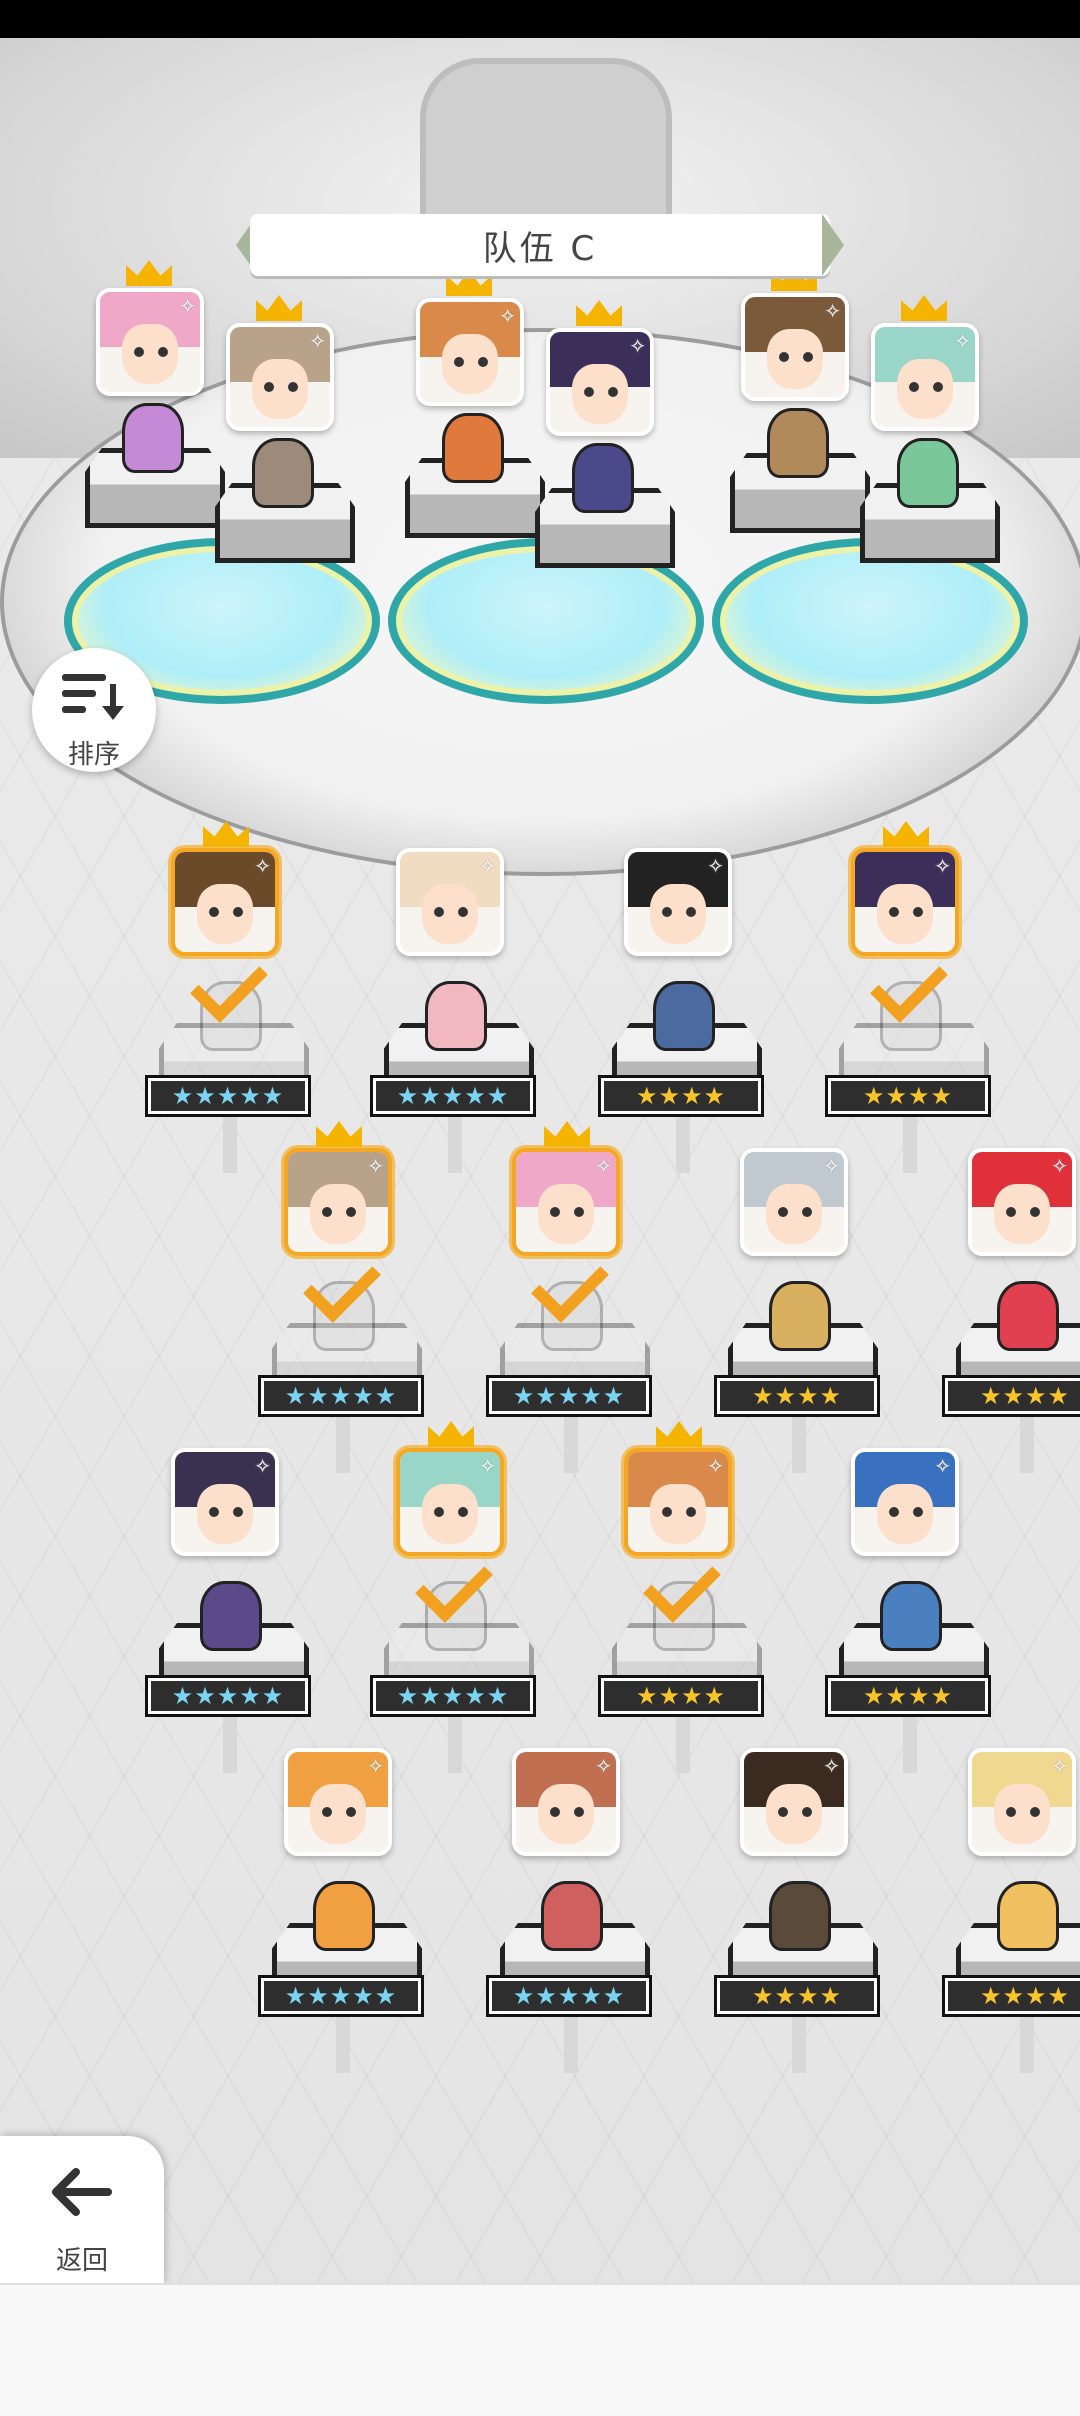 The image size is (1080, 2416). I want to click on back-button: 返回, so click(82, 2210).